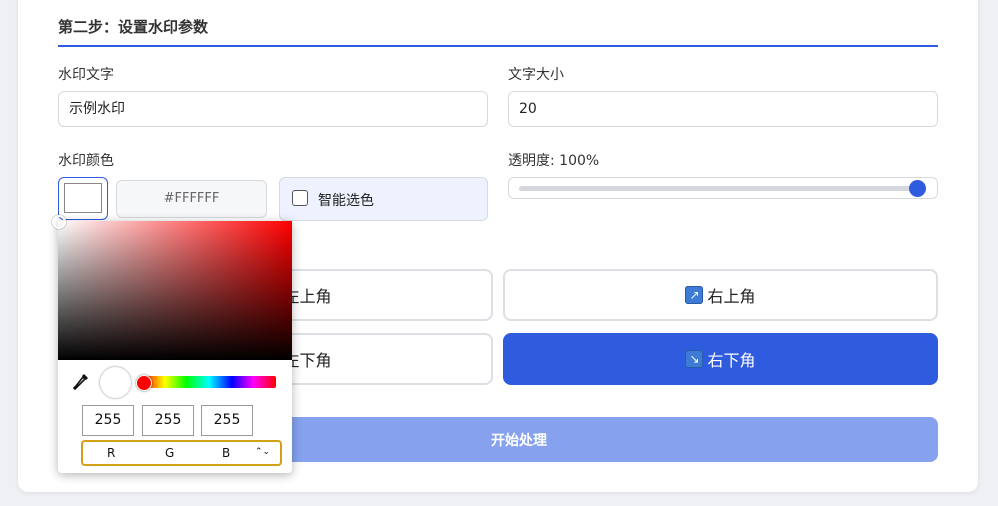 This screenshot has width=998, height=506. What do you see at coordinates (300, 198) in the screenshot?
I see `smart-color-checkbox` at bounding box center [300, 198].